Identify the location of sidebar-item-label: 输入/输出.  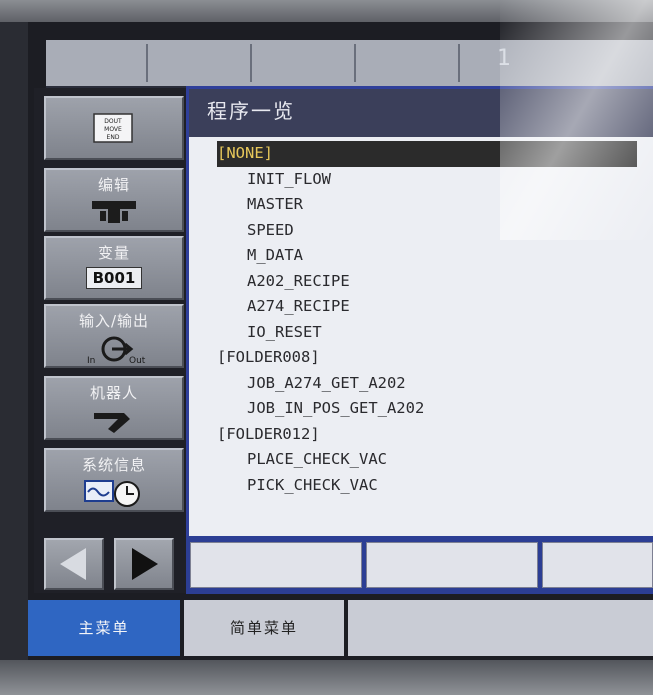
(114, 321).